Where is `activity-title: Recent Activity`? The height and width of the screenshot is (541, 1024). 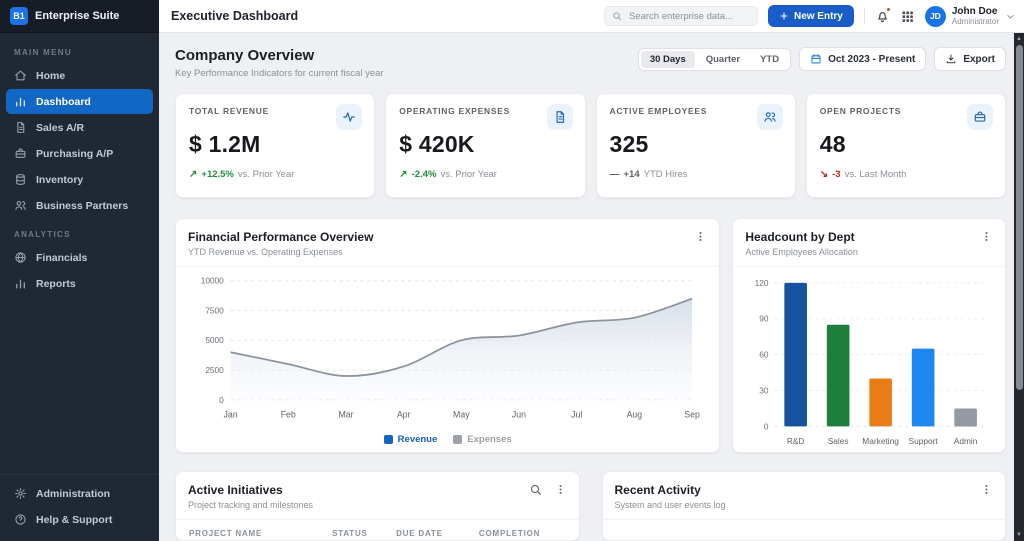
activity-title: Recent Activity is located at coordinates (657, 490).